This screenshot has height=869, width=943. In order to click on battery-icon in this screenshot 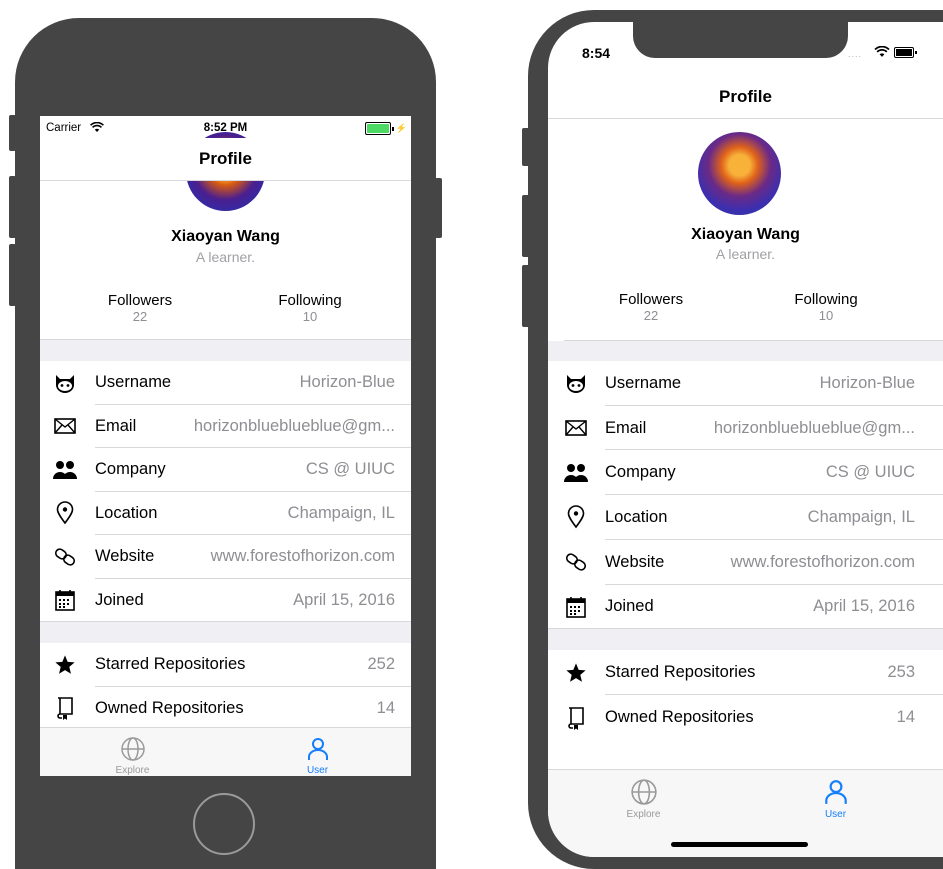, I will do `click(905, 52)`.